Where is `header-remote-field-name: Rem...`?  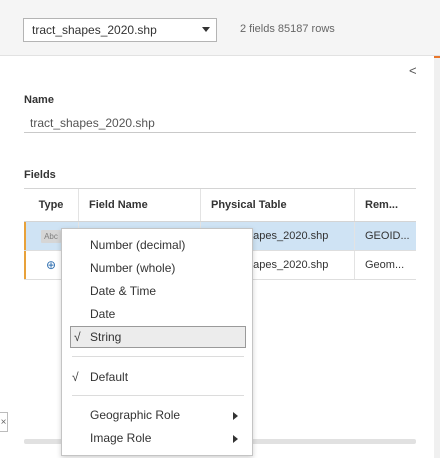 header-remote-field-name: Rem... is located at coordinates (385, 205).